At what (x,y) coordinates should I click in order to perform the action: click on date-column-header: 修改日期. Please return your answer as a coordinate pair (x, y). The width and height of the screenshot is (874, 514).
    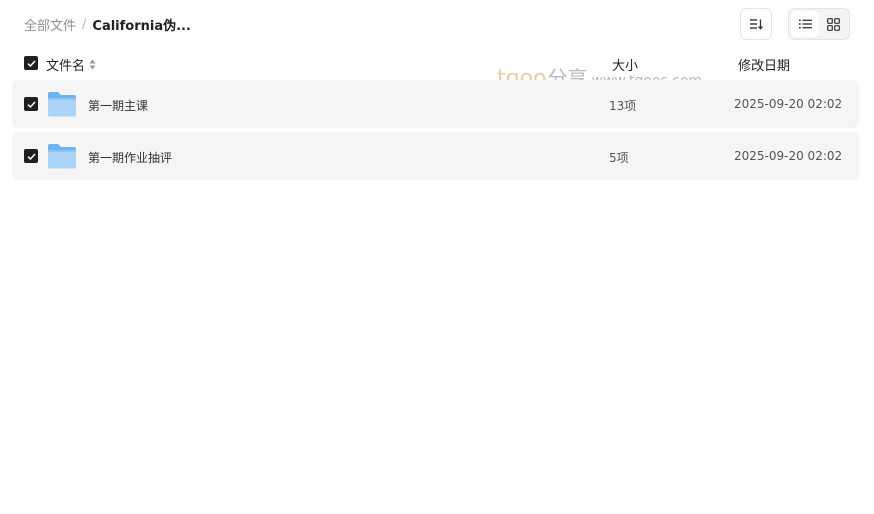
    Looking at the image, I should click on (764, 64).